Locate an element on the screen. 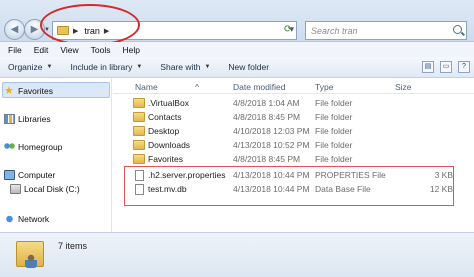 The width and height of the screenshot is (474, 277). file-date: 4/10/2018 12:03 PM is located at coordinates (271, 131).